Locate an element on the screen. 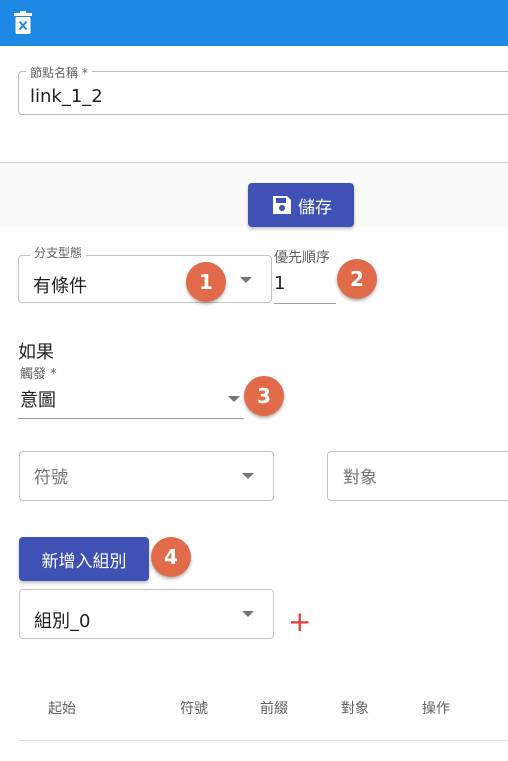  table-header-actions: 操作 is located at coordinates (436, 709).